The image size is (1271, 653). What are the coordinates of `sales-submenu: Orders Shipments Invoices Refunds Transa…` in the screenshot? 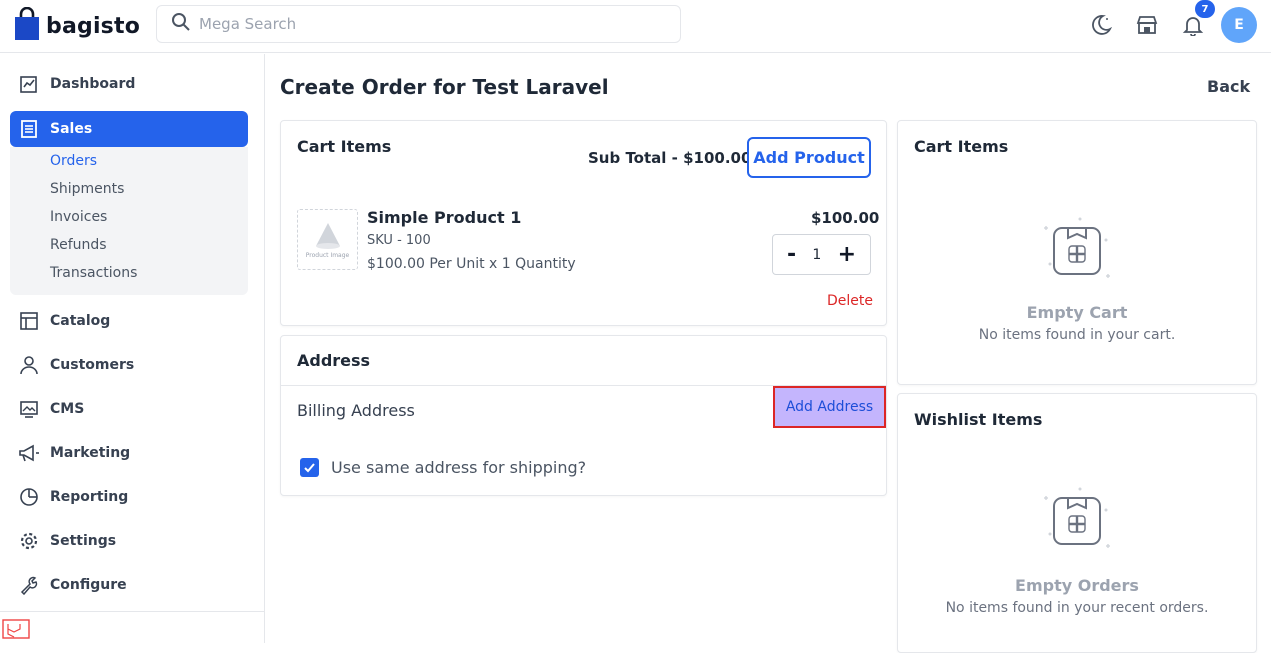 It's located at (129, 221).